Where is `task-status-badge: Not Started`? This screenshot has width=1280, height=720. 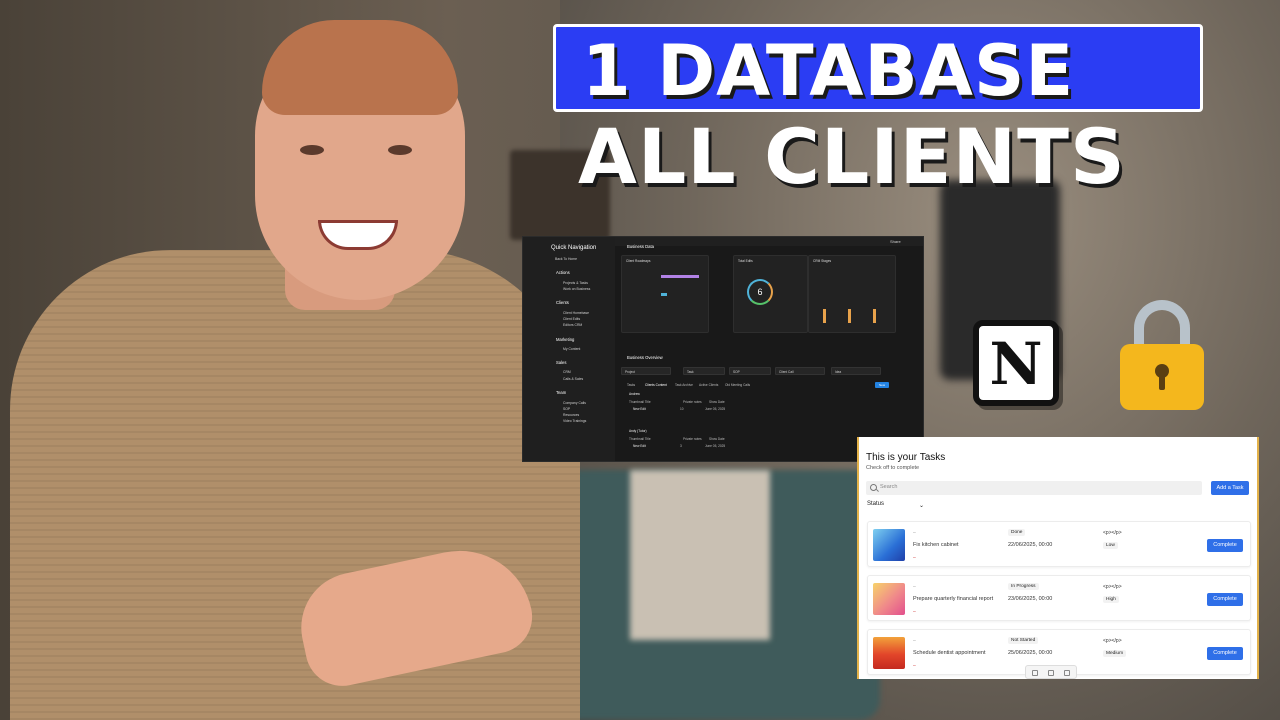 task-status-badge: Not Started is located at coordinates (1023, 640).